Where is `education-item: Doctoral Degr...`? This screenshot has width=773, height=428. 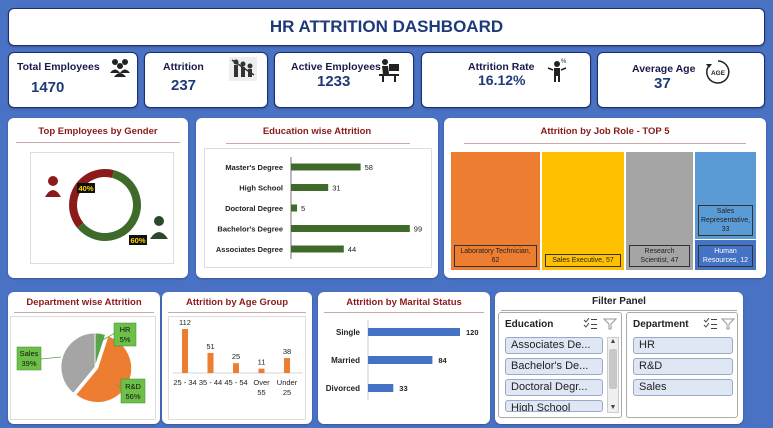
education-item: Doctoral Degr... is located at coordinates (554, 387).